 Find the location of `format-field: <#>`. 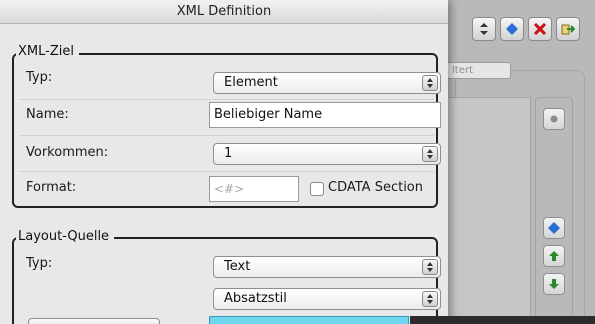

format-field: <#> is located at coordinates (254, 189).